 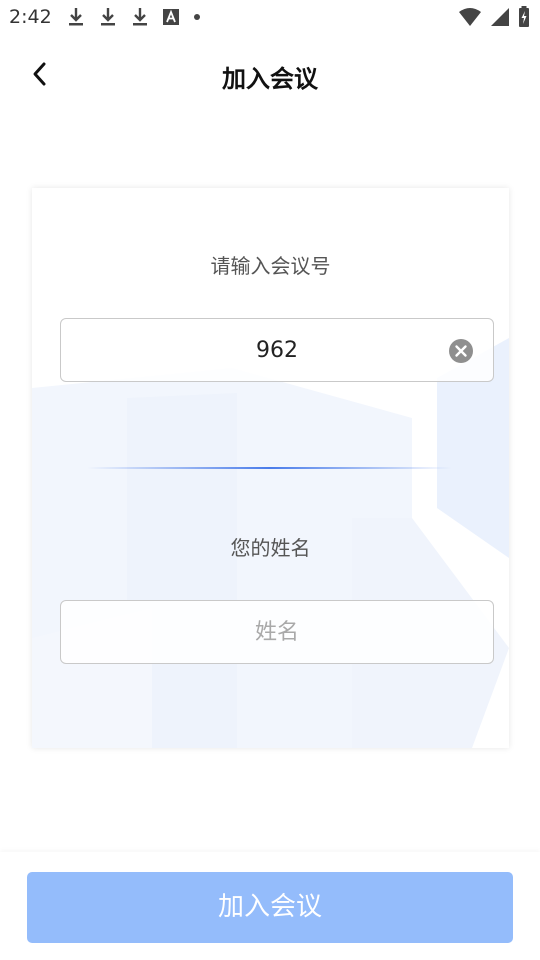 I want to click on notification-icons, so click(x=134, y=17).